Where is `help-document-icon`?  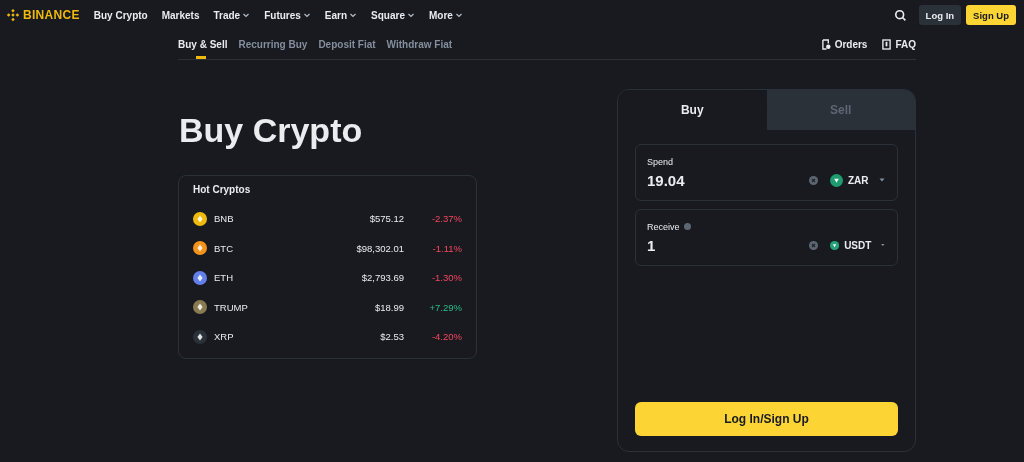
help-document-icon is located at coordinates (887, 44).